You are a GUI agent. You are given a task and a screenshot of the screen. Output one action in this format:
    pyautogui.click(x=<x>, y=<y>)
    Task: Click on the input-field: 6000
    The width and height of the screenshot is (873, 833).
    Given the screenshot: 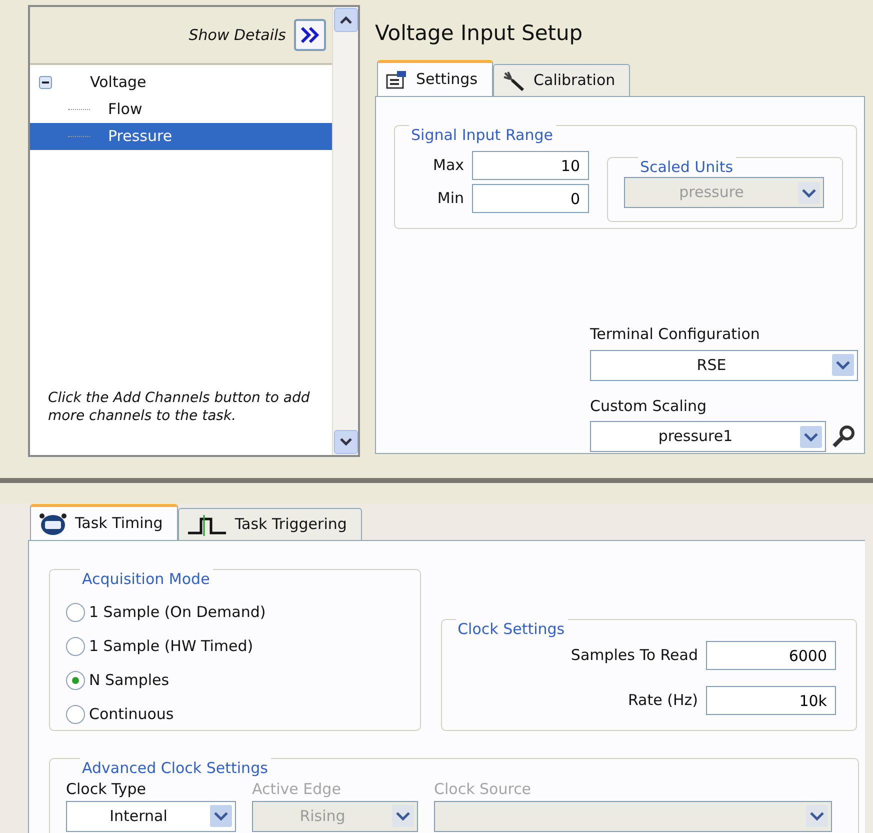 What is the action you would take?
    pyautogui.click(x=771, y=655)
    